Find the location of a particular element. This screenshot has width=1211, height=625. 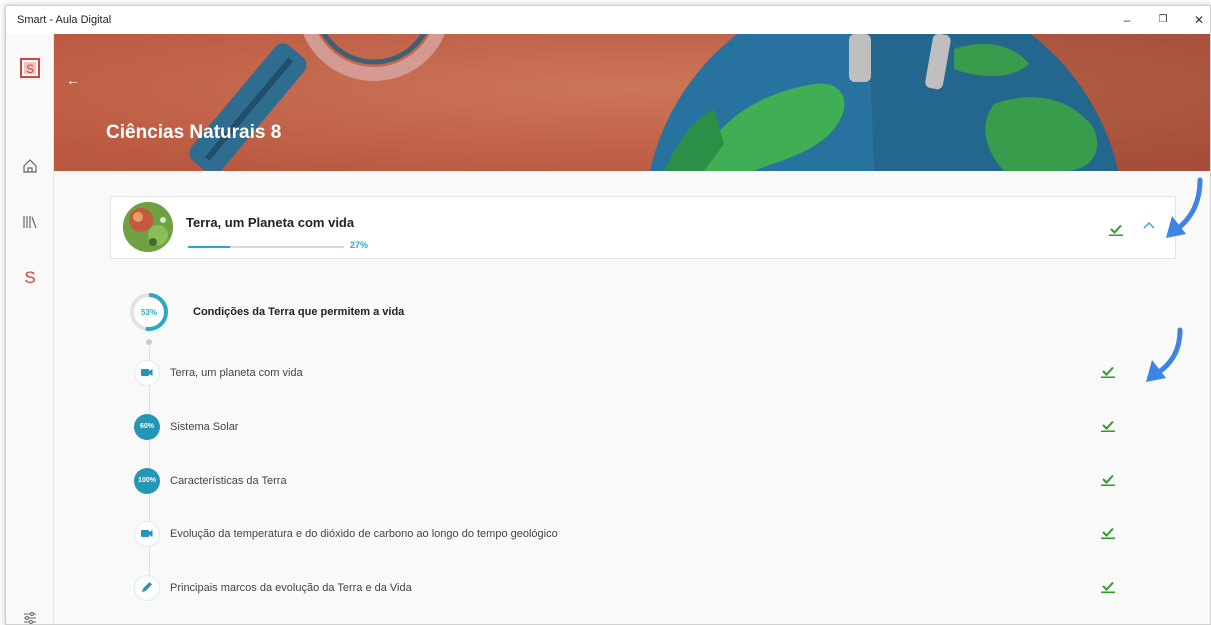

smart-s-icon: S is located at coordinates (30, 277).